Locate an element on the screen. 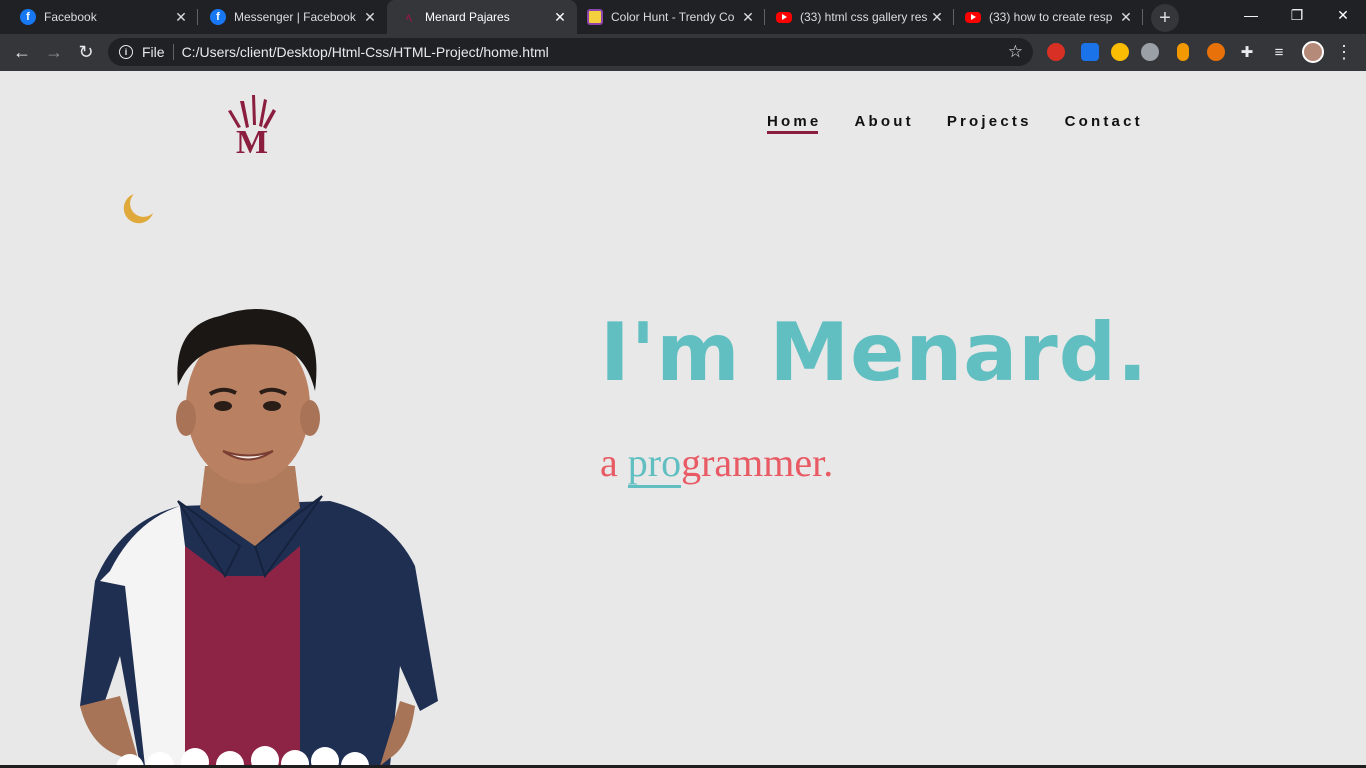 This screenshot has width=1366, height=768. info-icon: i is located at coordinates (126, 52).